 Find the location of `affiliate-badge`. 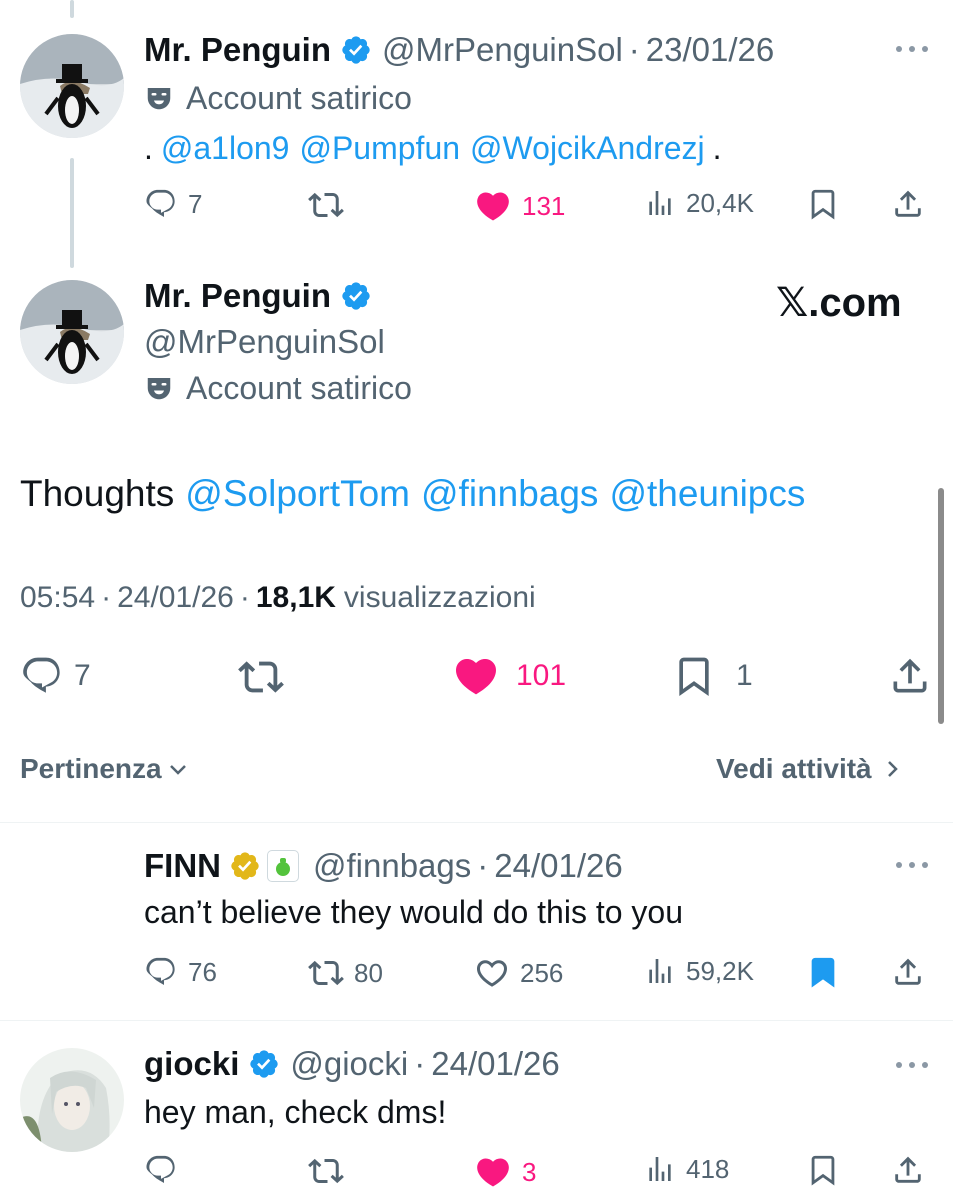

affiliate-badge is located at coordinates (283, 866).